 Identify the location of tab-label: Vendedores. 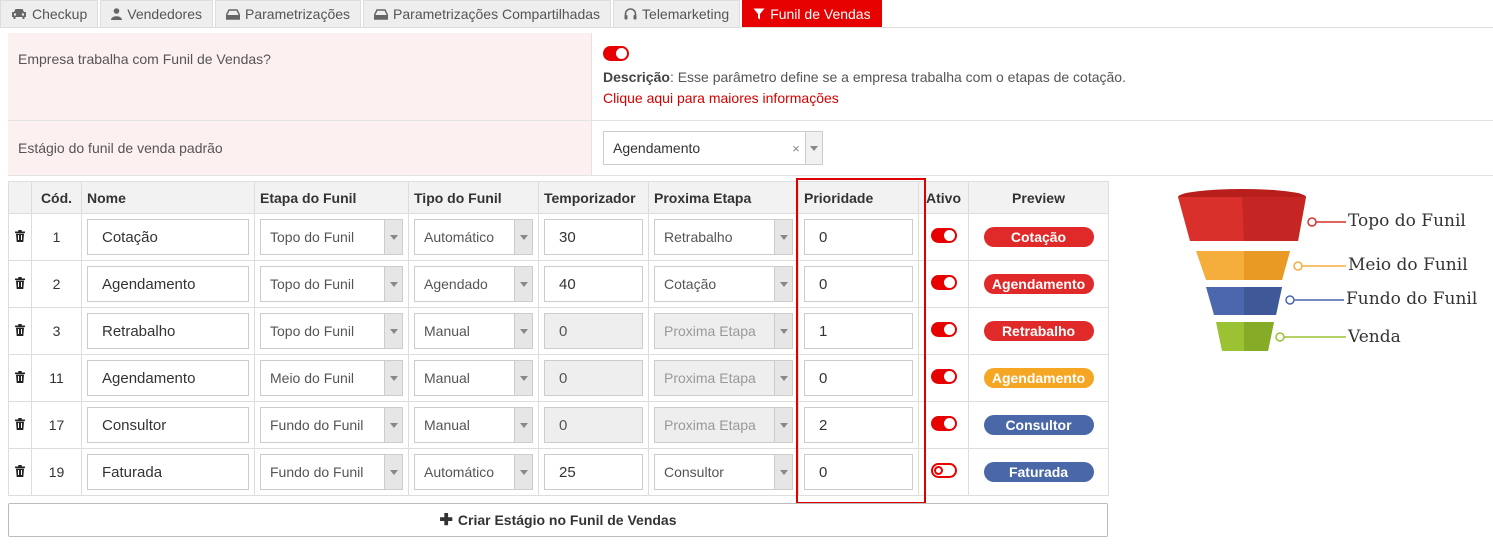
(164, 14).